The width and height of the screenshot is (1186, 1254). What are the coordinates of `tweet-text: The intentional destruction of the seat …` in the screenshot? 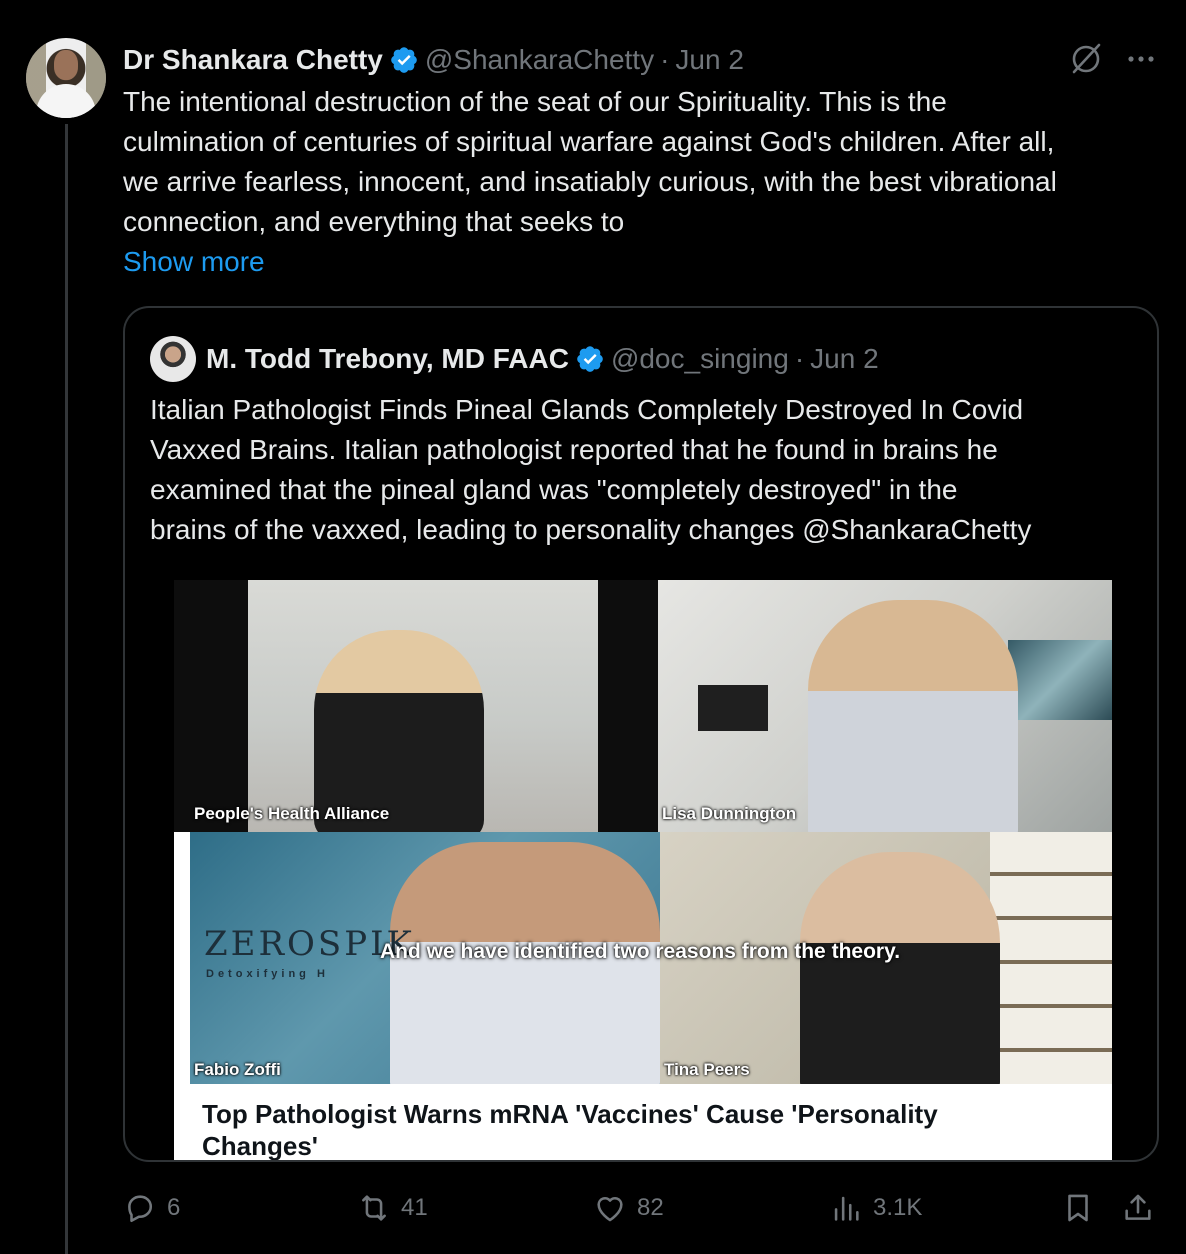 It's located at (648, 162).